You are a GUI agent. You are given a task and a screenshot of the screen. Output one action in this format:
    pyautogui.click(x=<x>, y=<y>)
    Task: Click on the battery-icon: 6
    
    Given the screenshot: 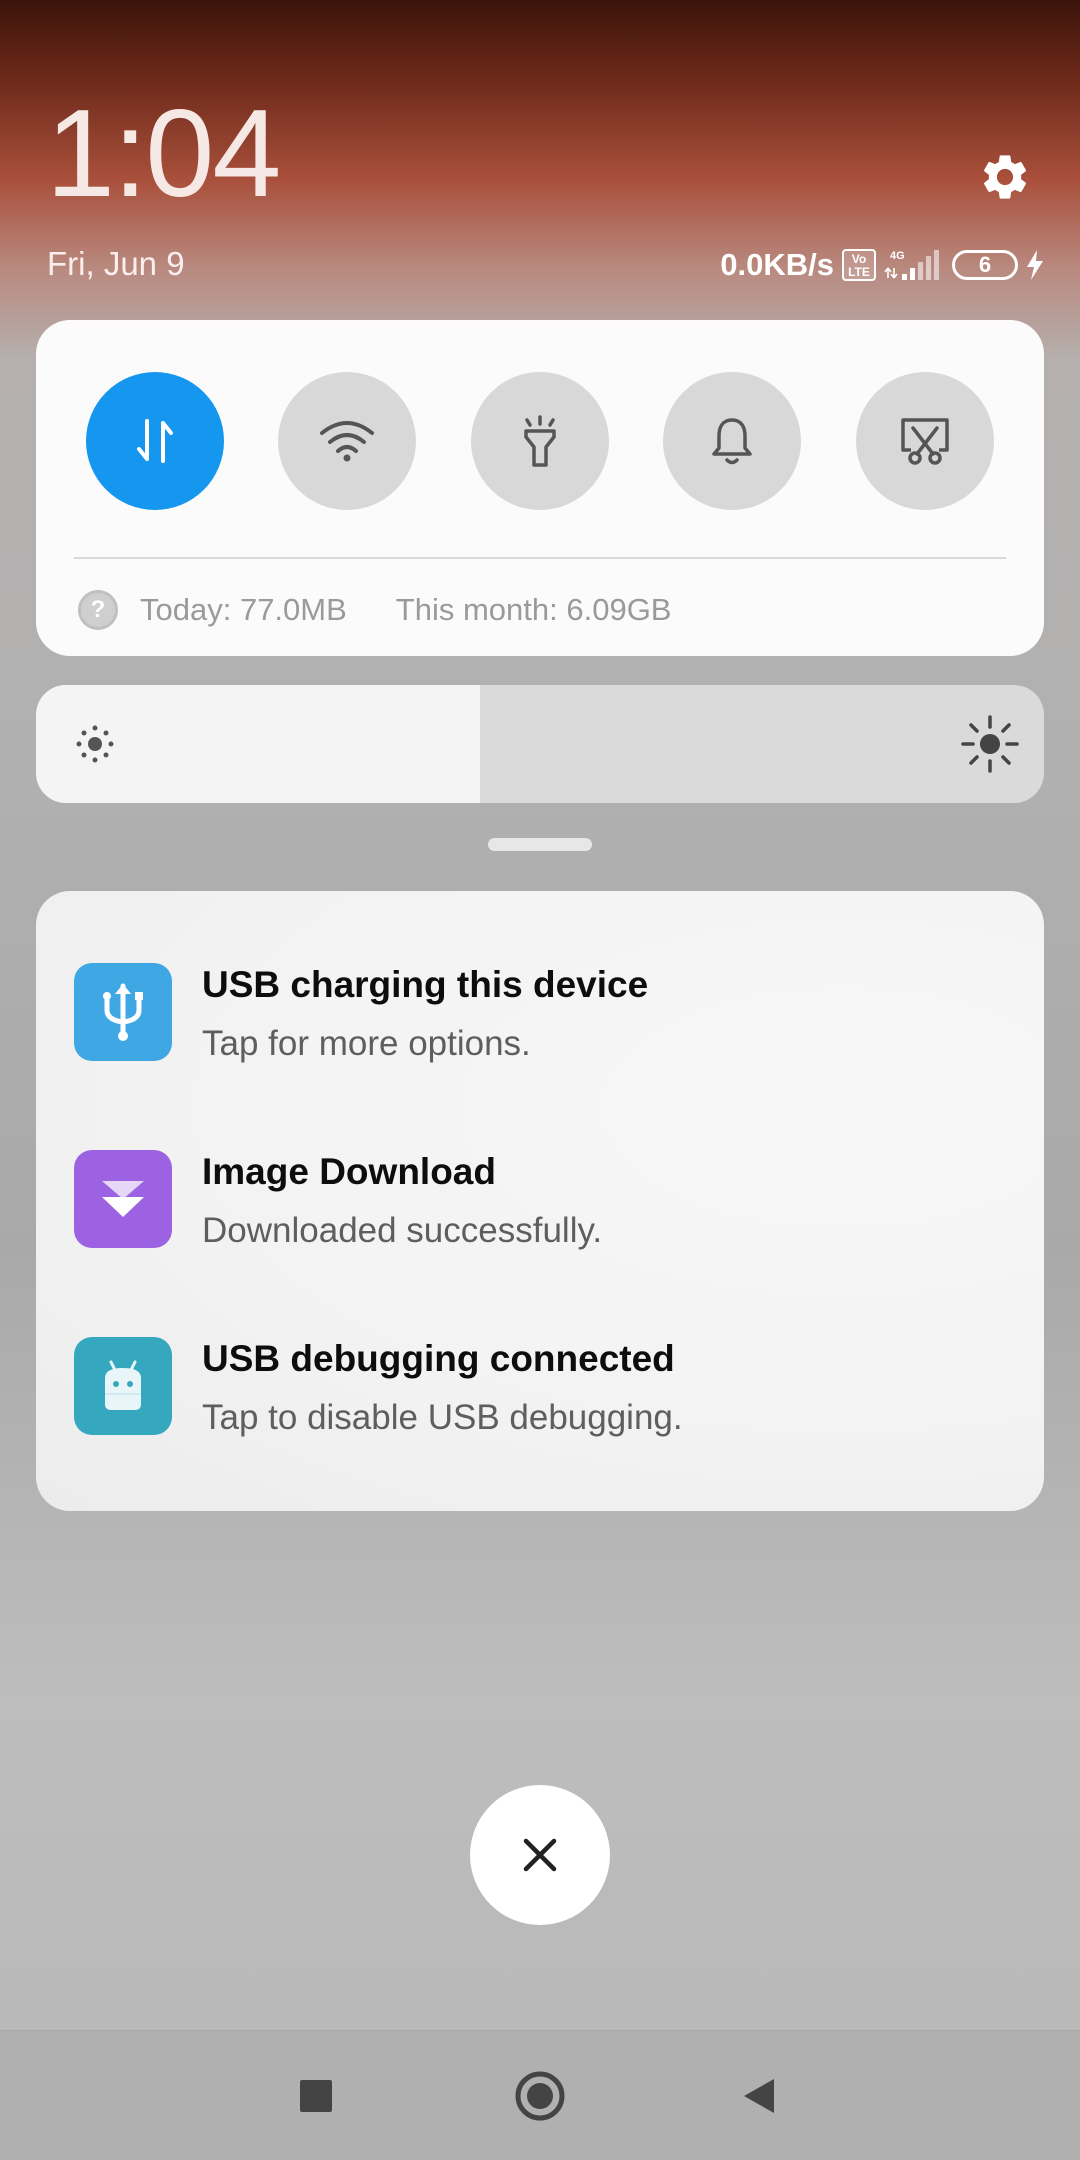 What is the action you would take?
    pyautogui.click(x=985, y=265)
    